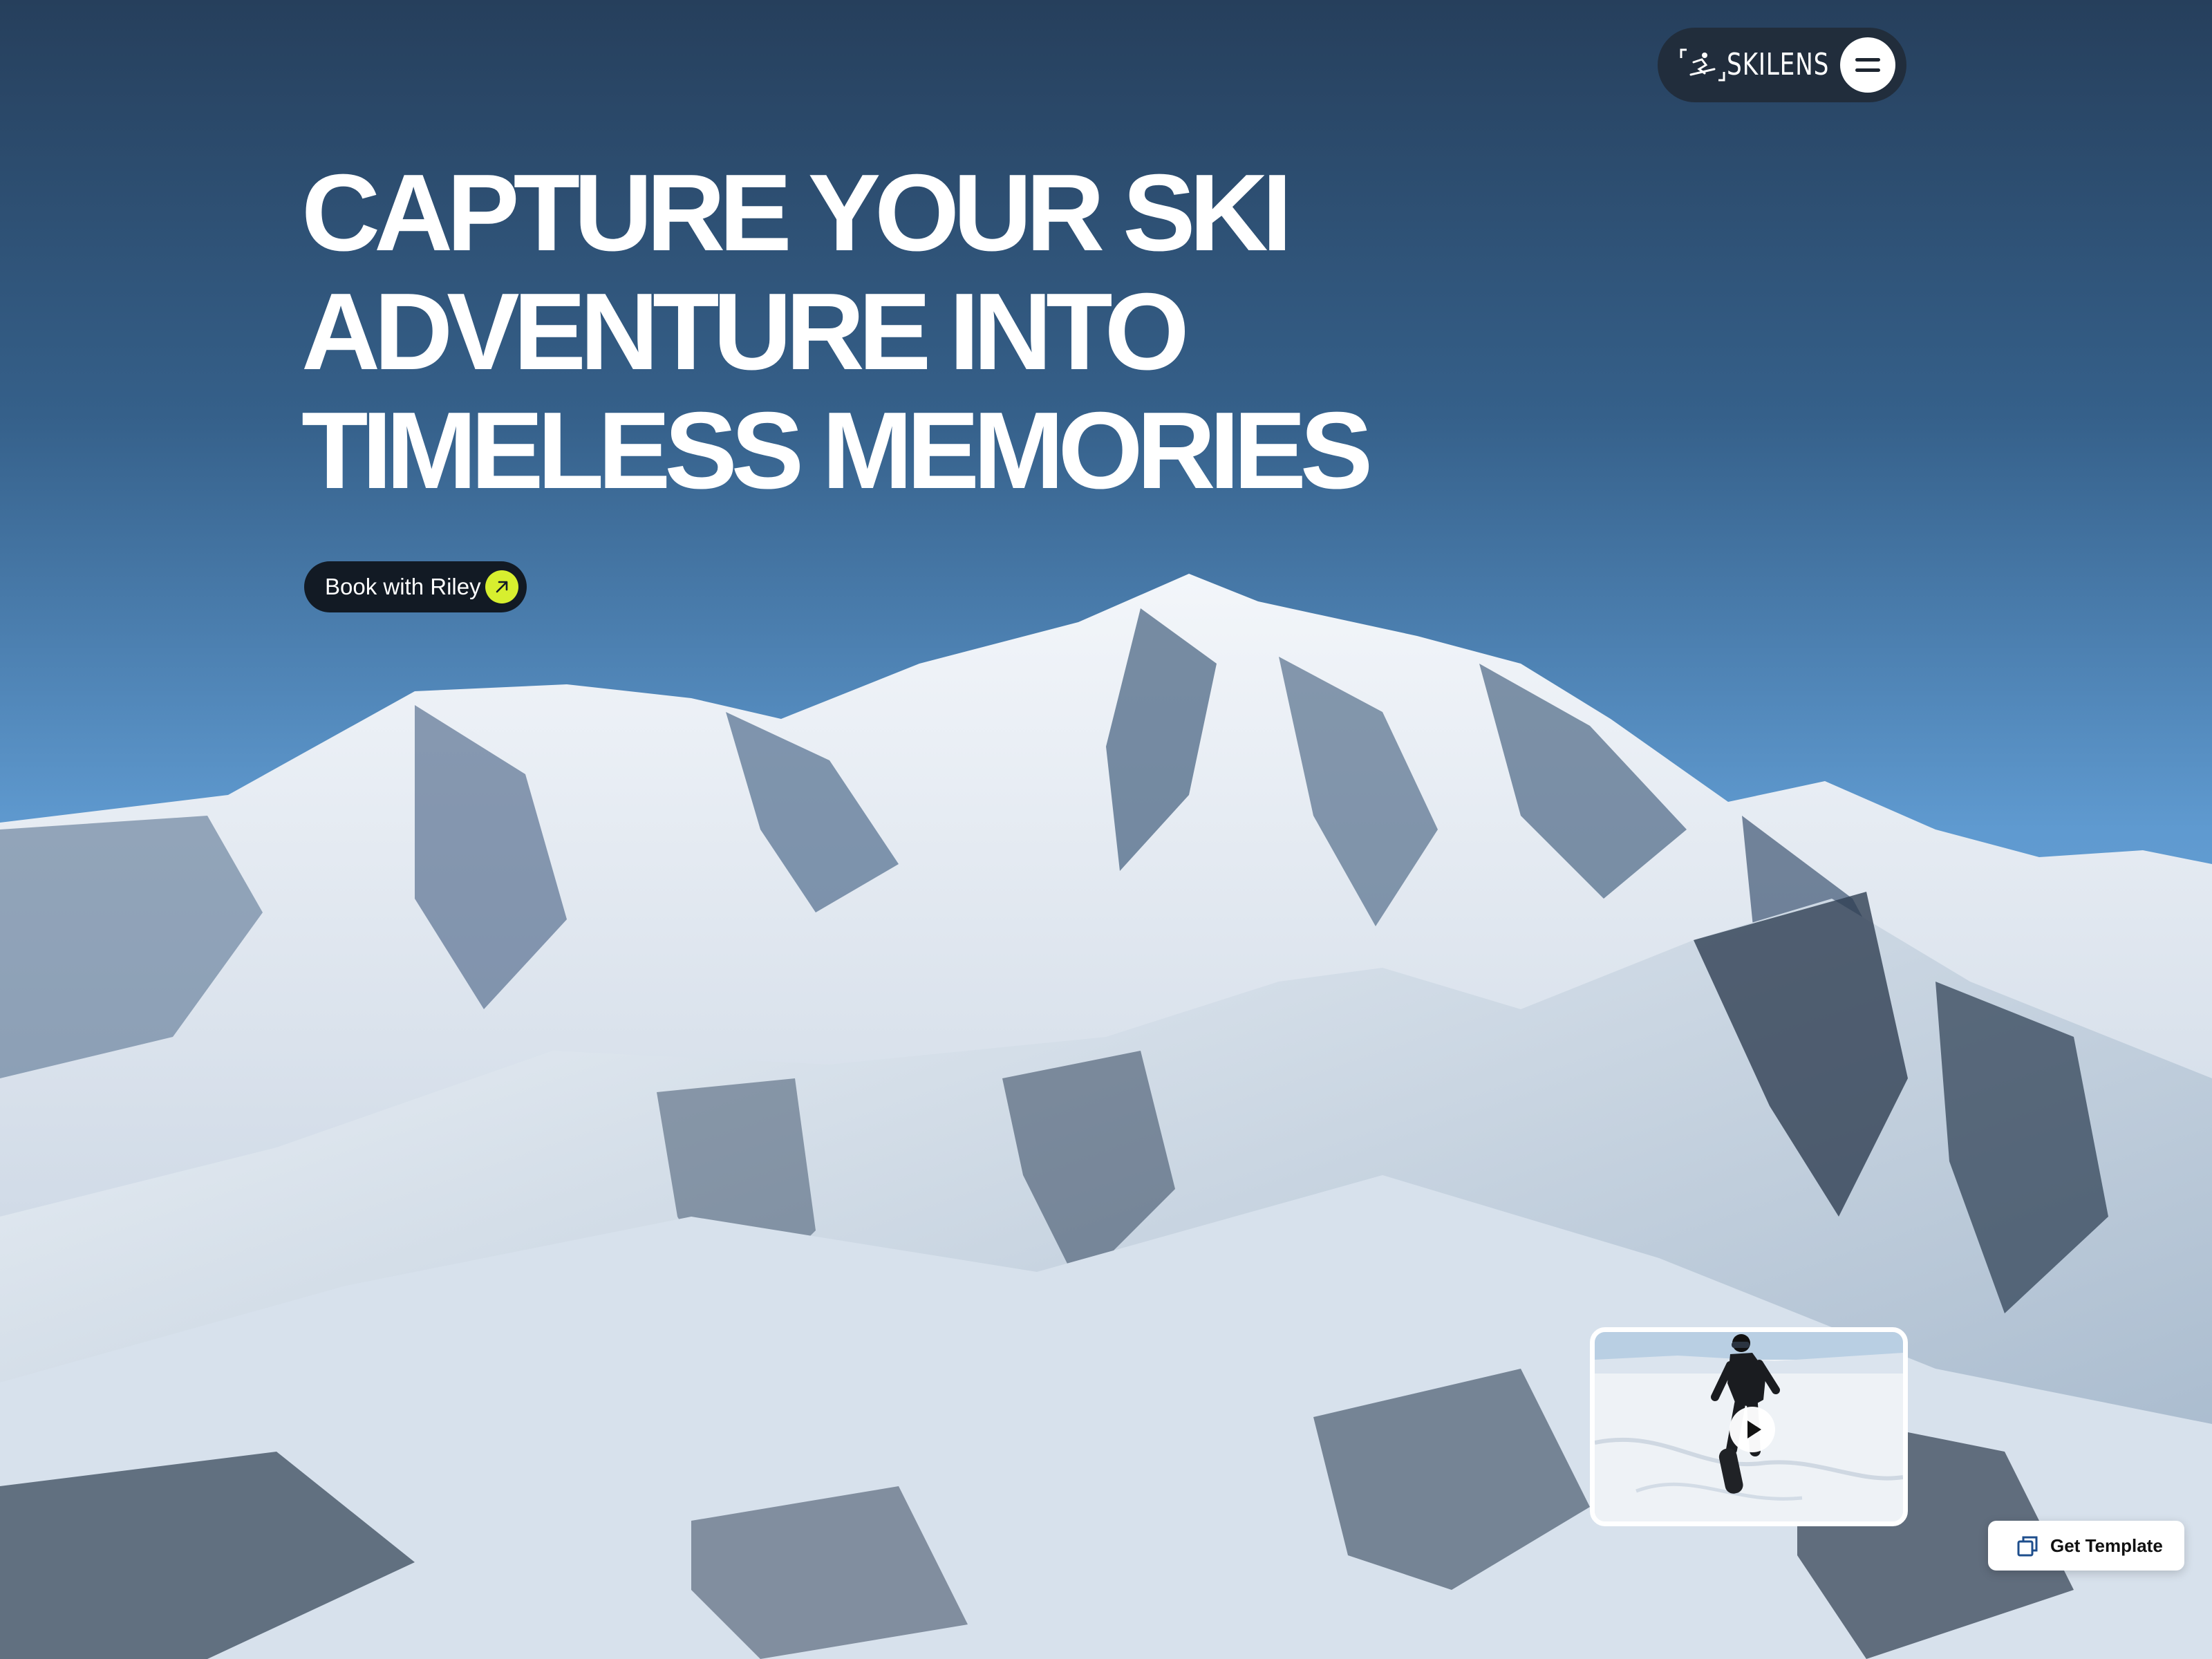 This screenshot has width=2212, height=1659. What do you see at coordinates (1868, 65) in the screenshot?
I see `menu-button` at bounding box center [1868, 65].